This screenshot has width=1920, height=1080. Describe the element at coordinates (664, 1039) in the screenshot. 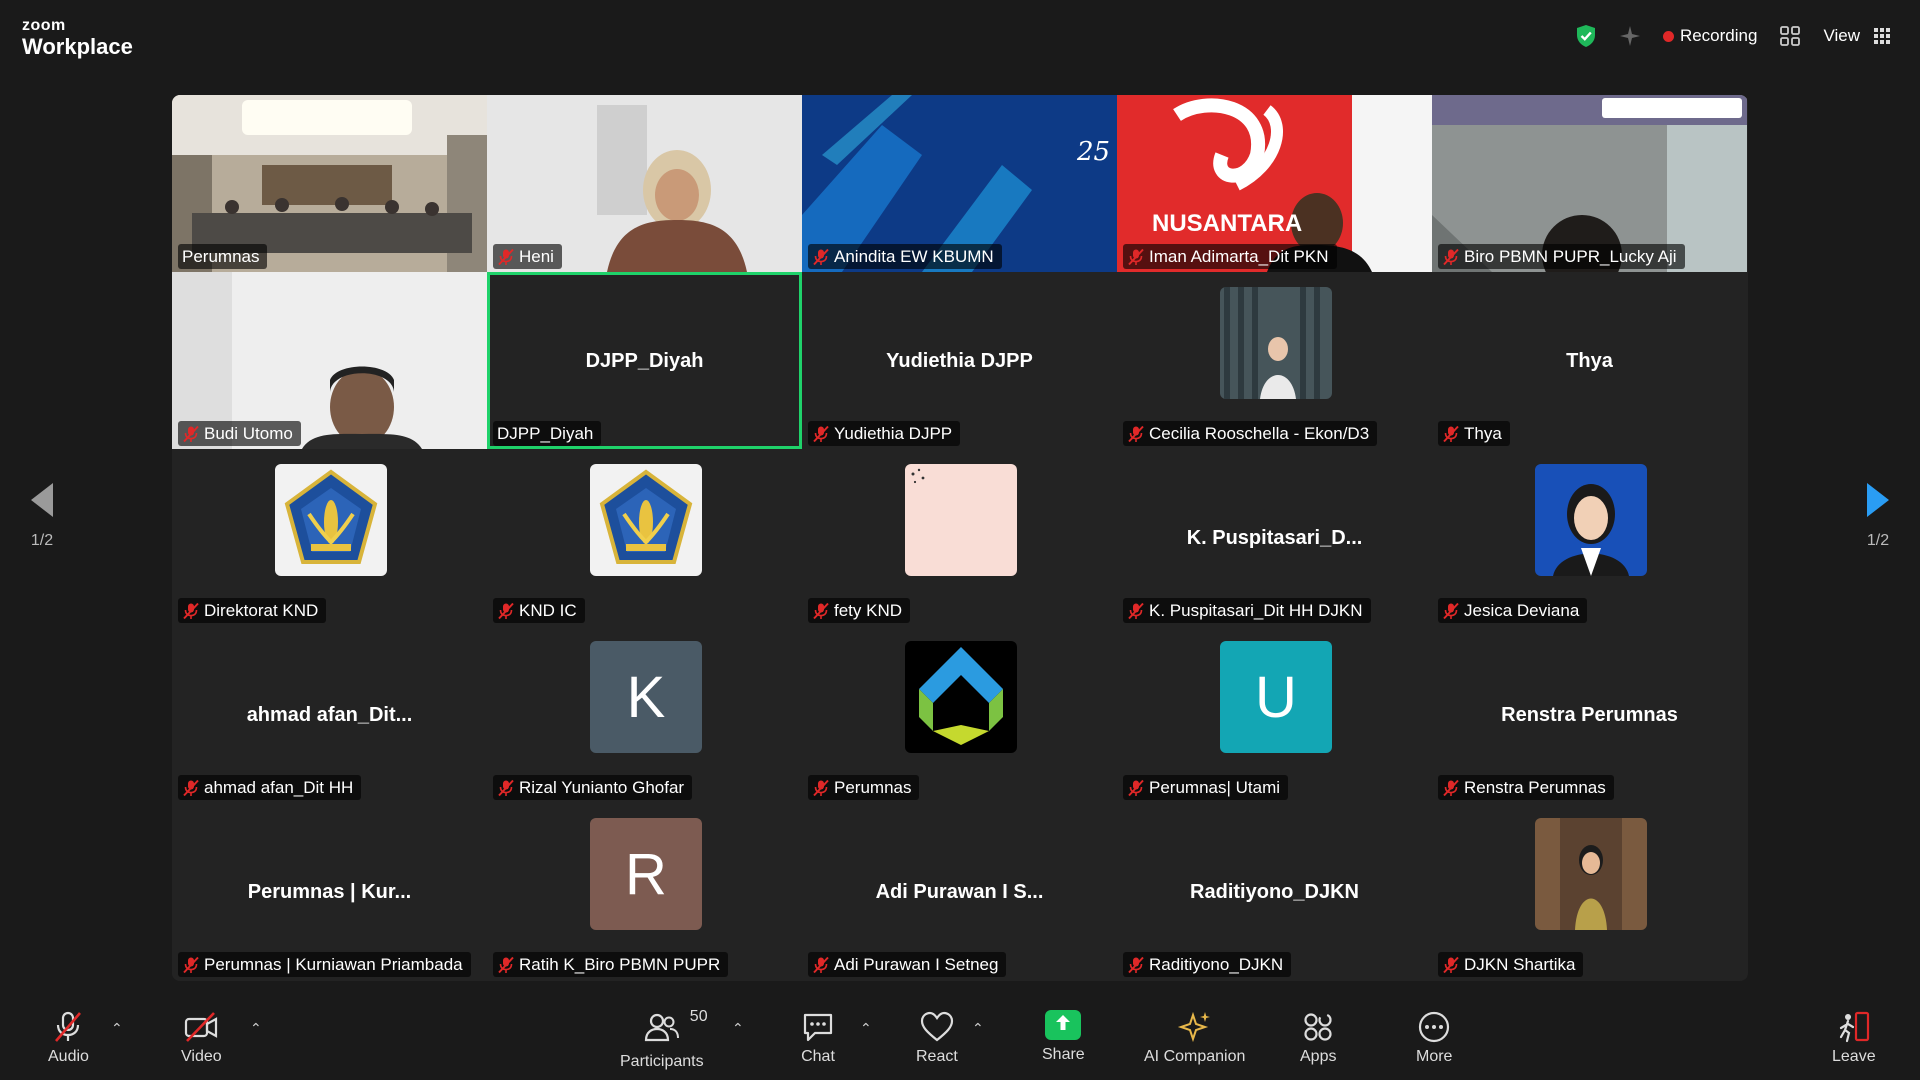

I see `participants-button: 50 Participants` at that location.